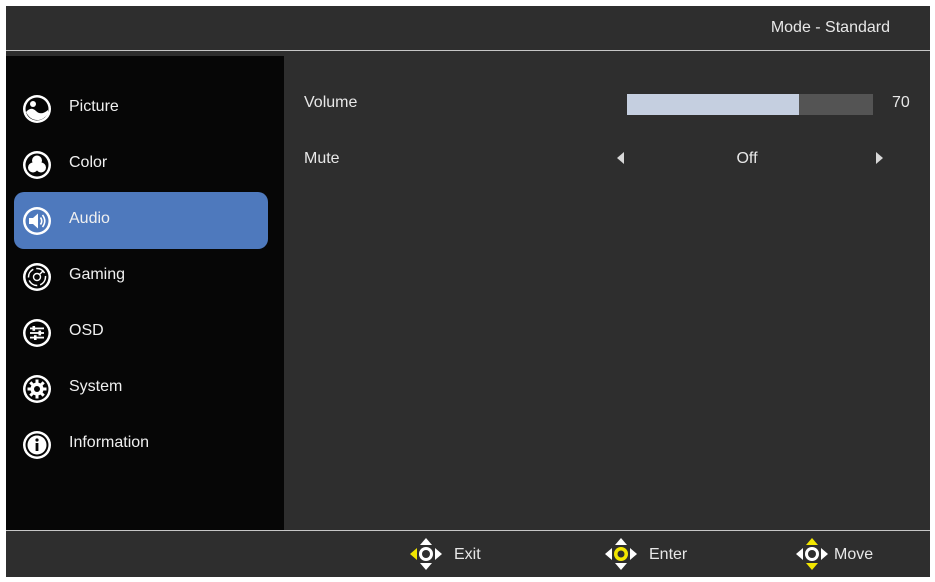 The height and width of the screenshot is (582, 935). I want to click on volume-slider, so click(750, 104).